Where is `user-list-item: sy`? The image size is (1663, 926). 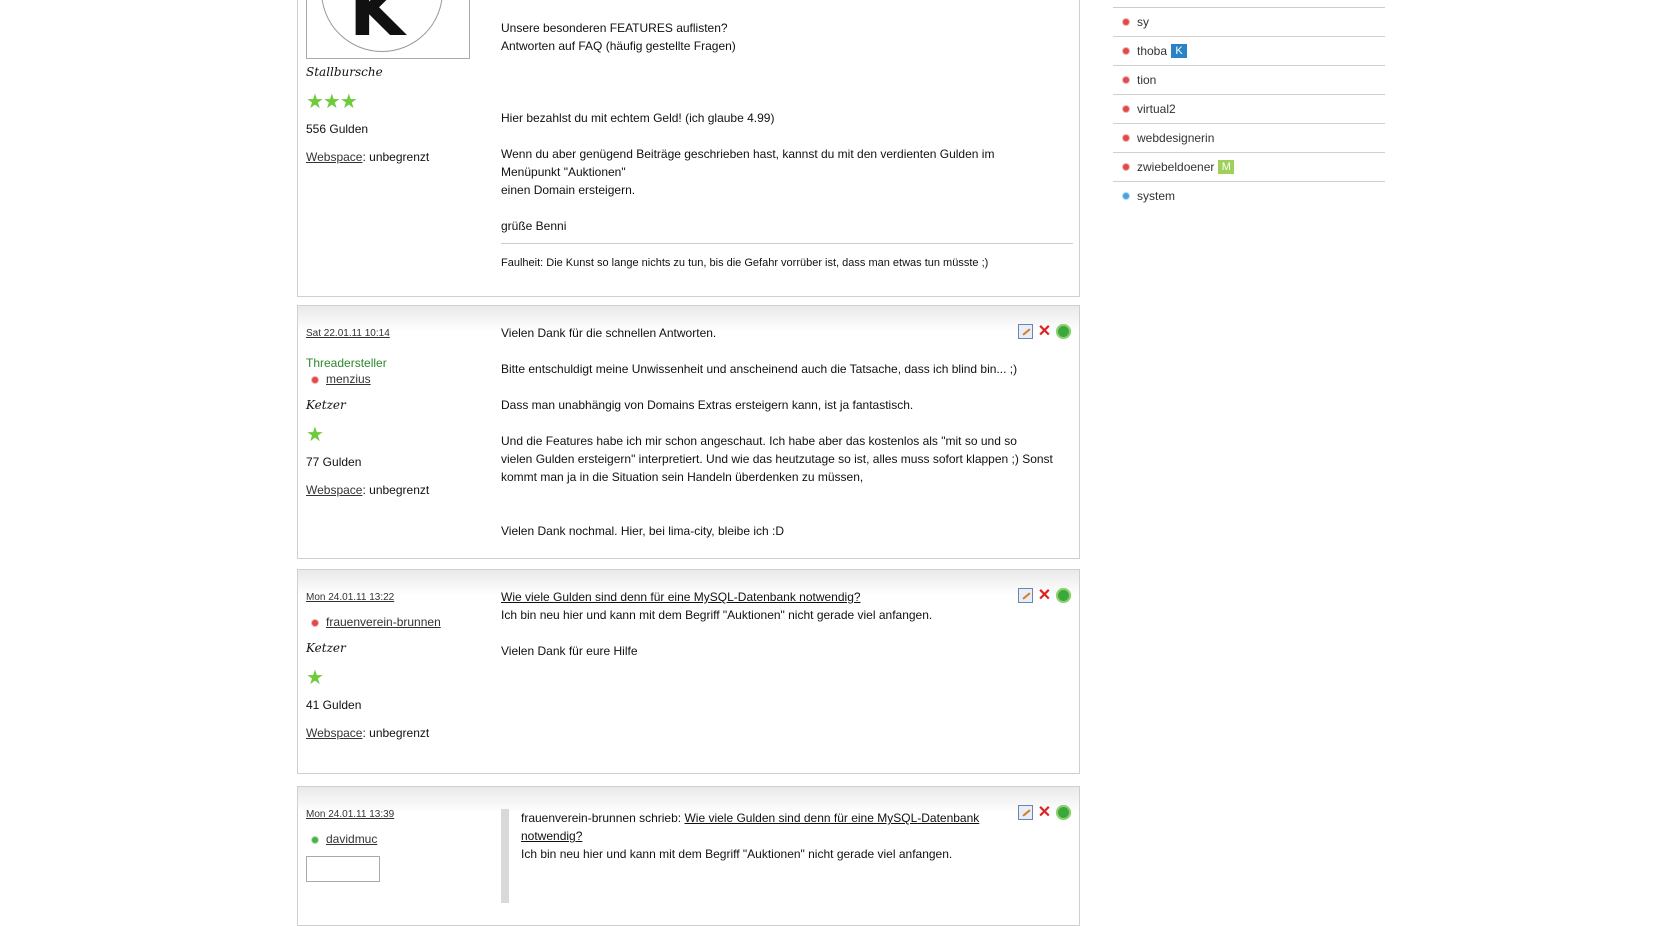 user-list-item: sy is located at coordinates (1249, 22).